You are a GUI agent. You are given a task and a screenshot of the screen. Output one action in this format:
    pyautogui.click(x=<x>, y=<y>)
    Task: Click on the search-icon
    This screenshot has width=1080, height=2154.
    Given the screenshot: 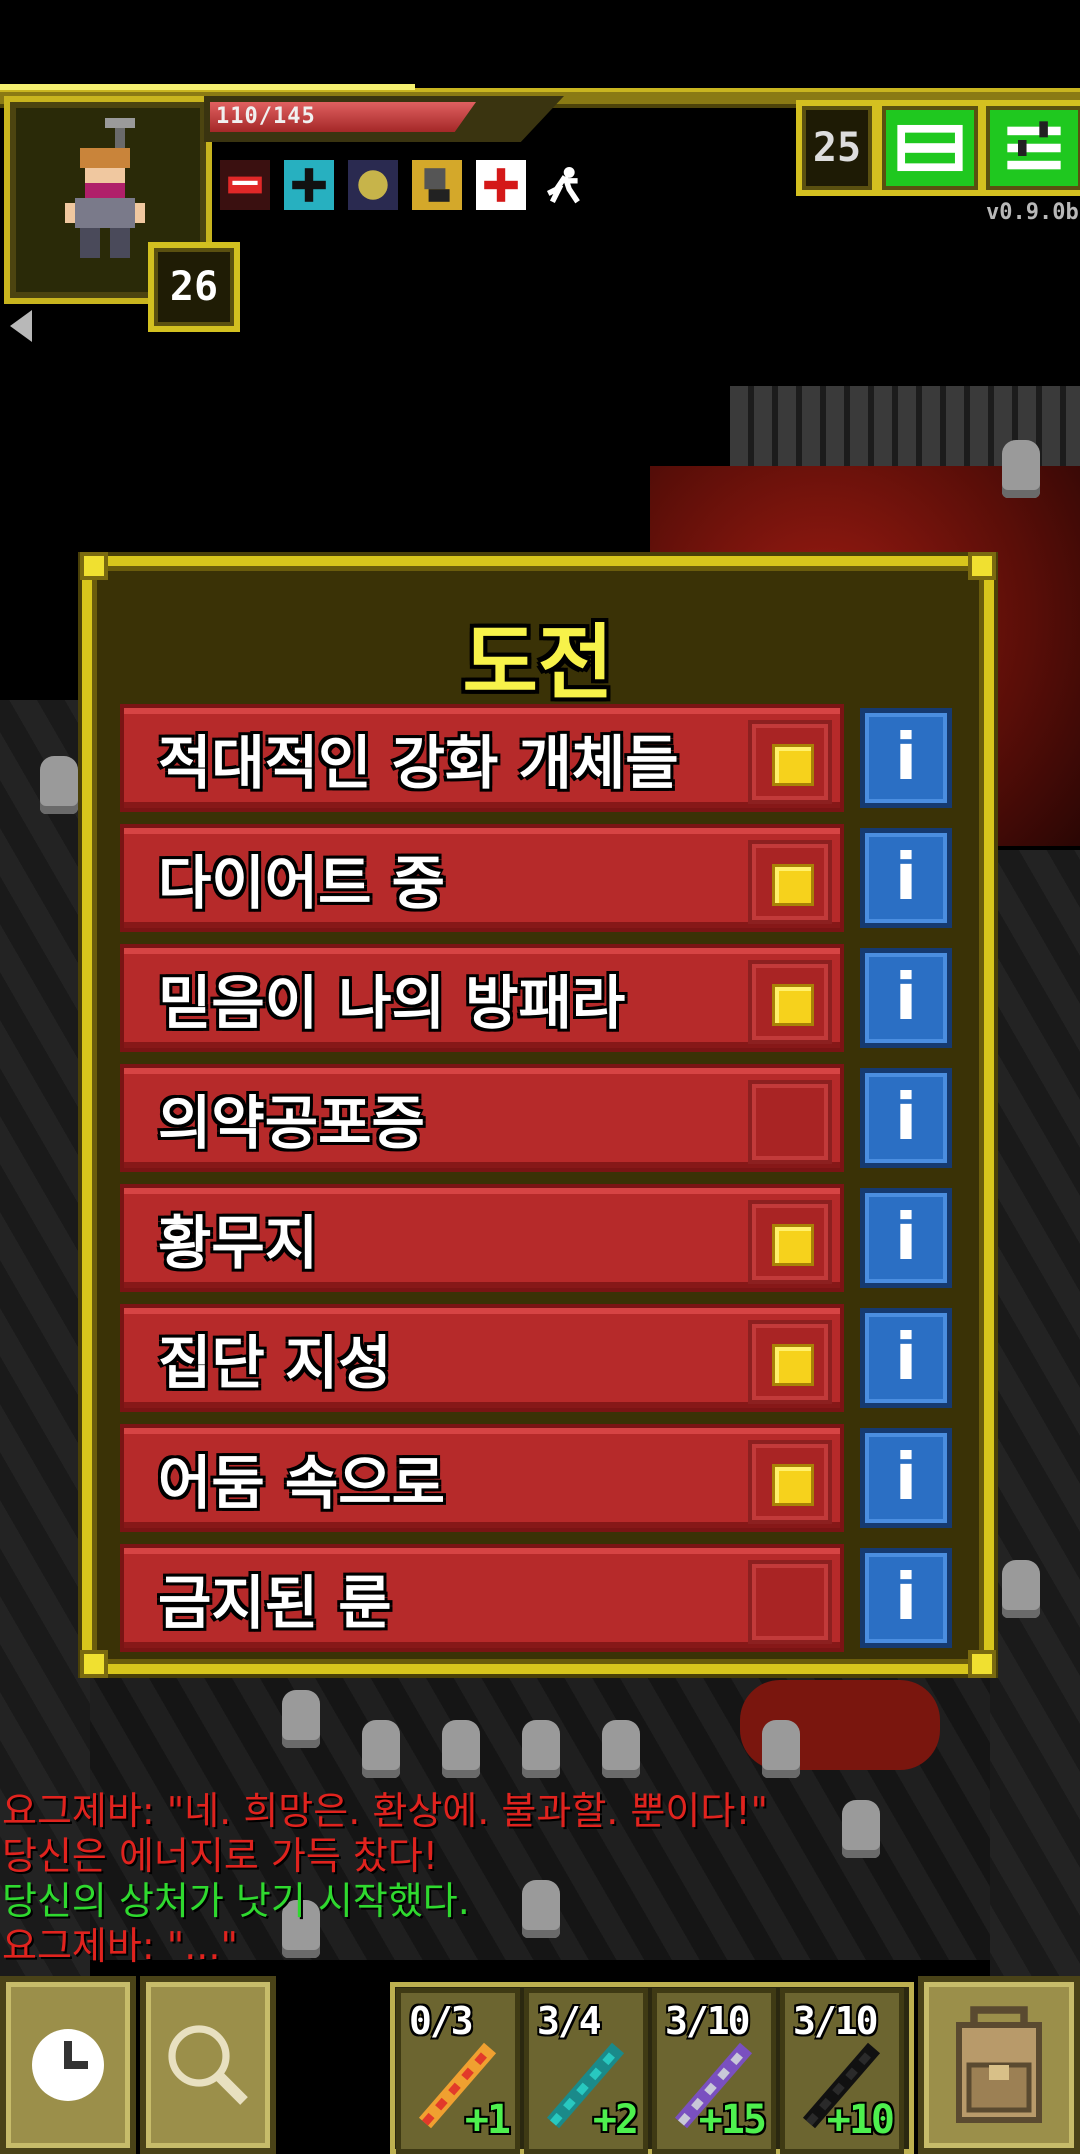 What is the action you would take?
    pyautogui.click(x=208, y=2065)
    